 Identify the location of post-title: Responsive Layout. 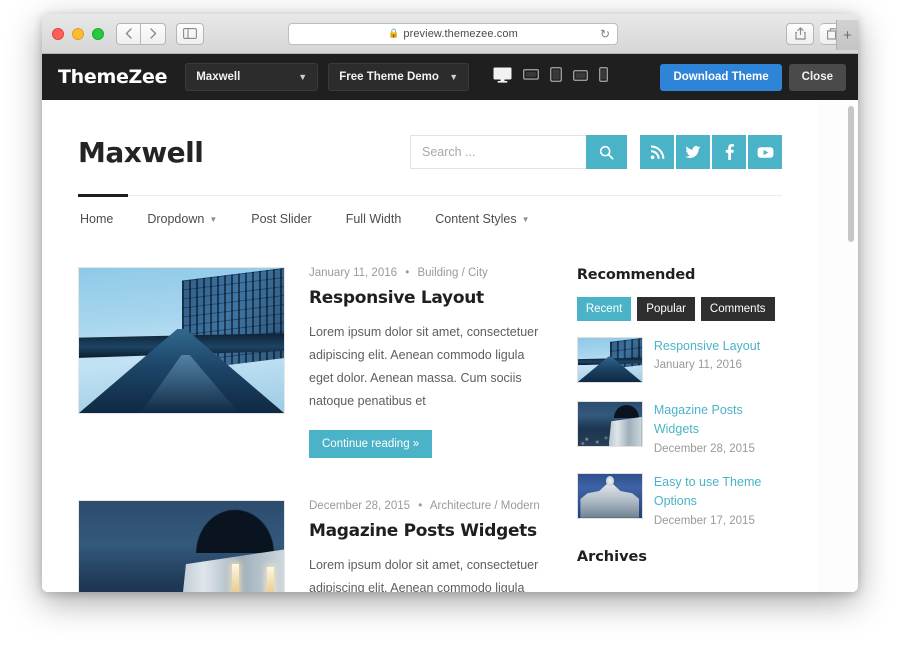
(425, 298).